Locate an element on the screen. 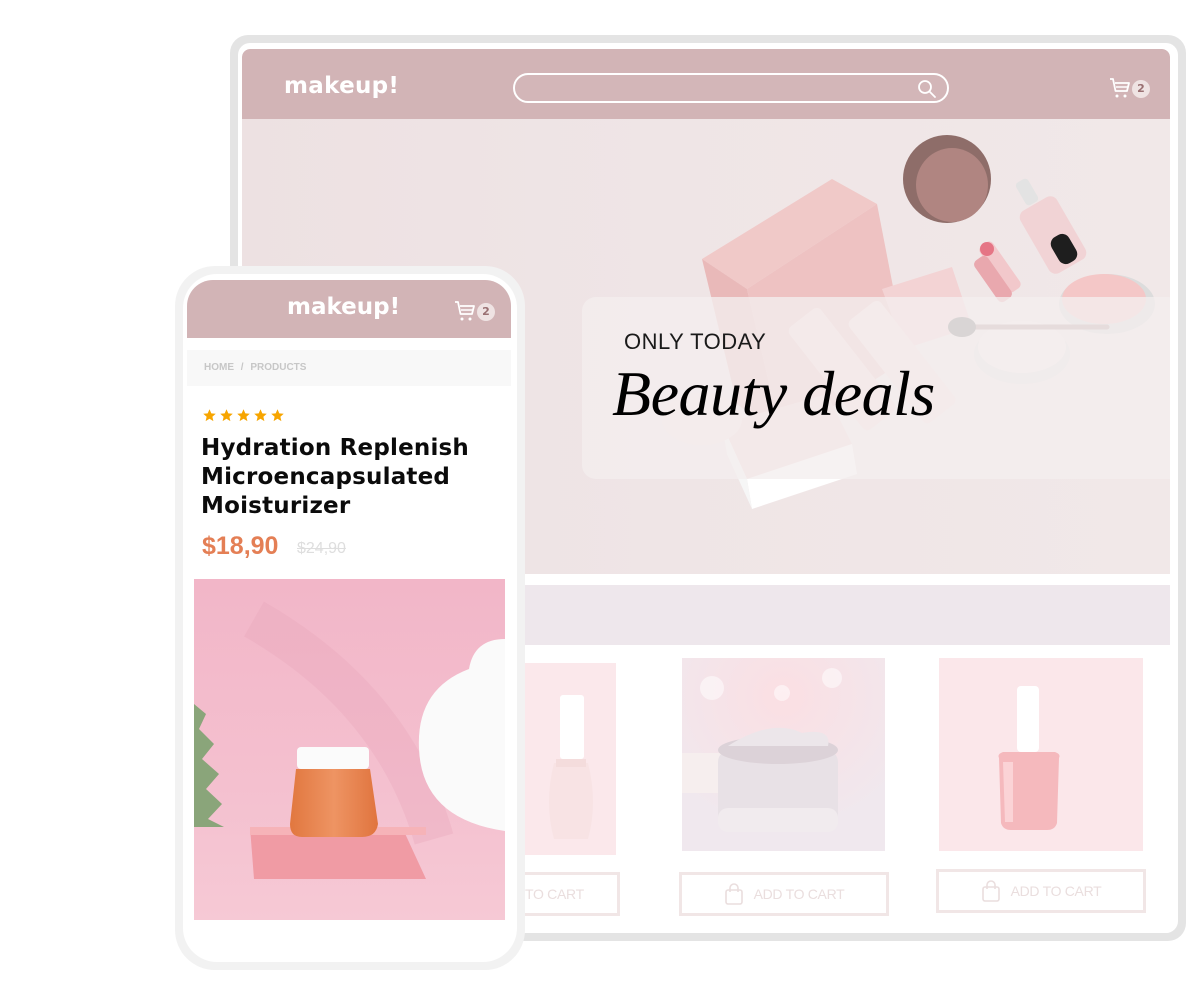 This screenshot has height=1000, width=1200. product-price: $18,90 is located at coordinates (240, 546).